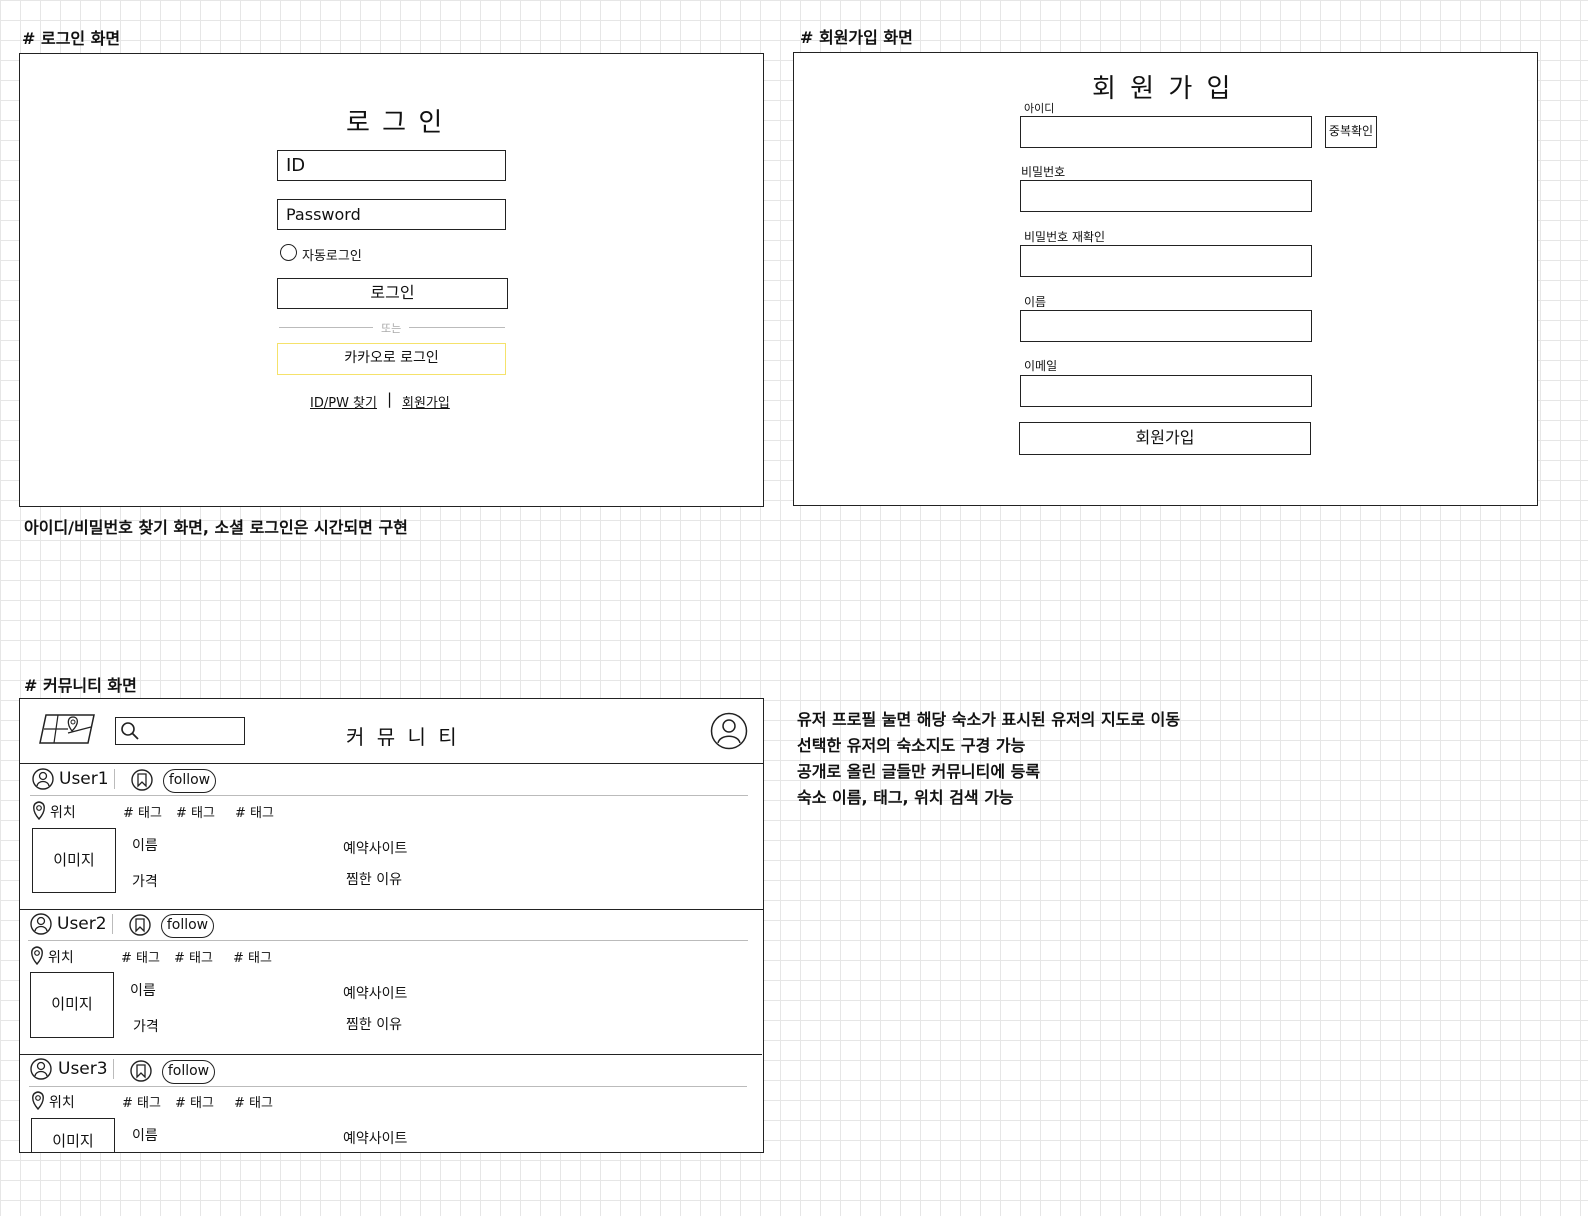 Image resolution: width=1588 pixels, height=1216 pixels. What do you see at coordinates (395, 123) in the screenshot?
I see `login-title: 로 그 인` at bounding box center [395, 123].